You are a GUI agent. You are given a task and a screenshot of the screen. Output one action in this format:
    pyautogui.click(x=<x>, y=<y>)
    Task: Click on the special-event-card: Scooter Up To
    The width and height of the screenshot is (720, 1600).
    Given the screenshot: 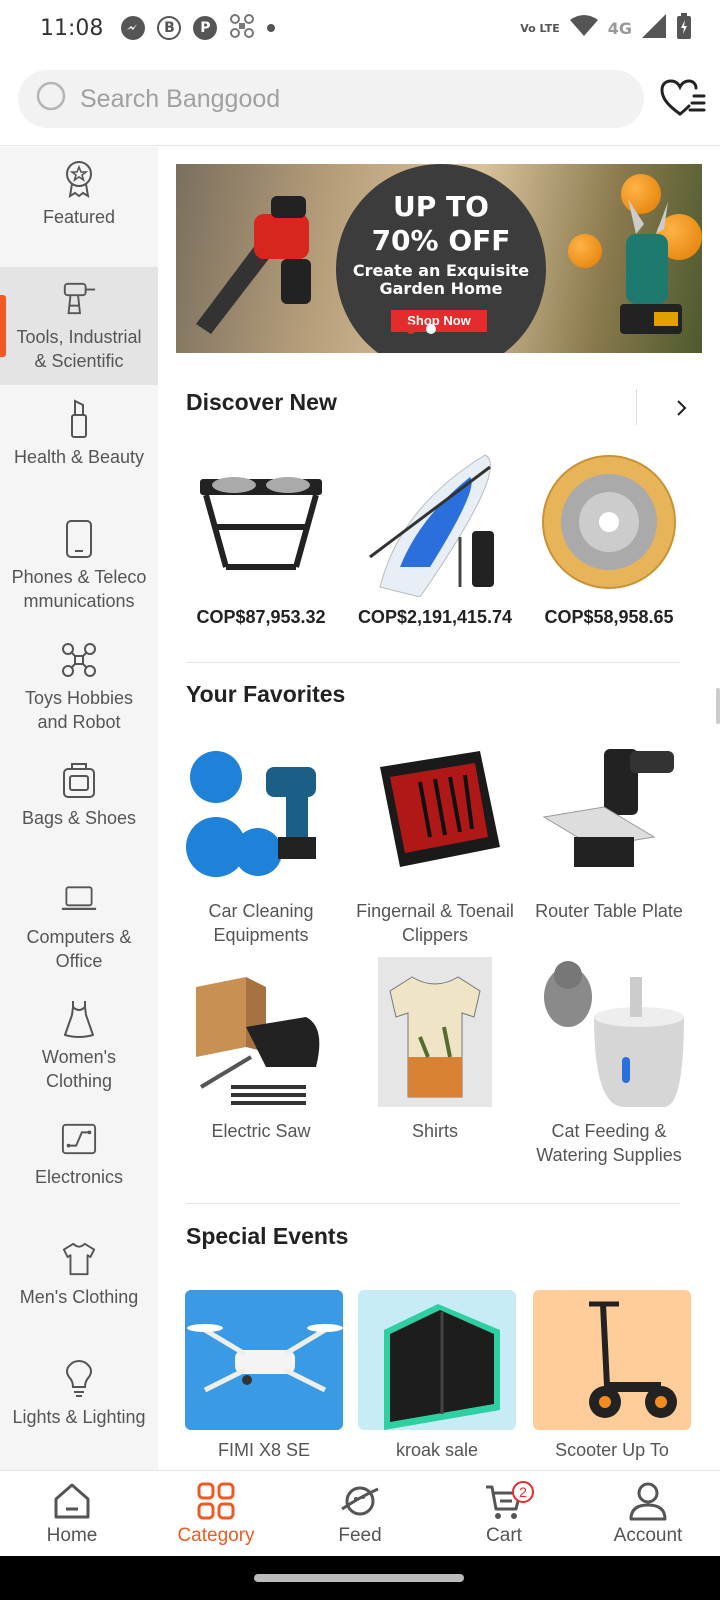 What is the action you would take?
    pyautogui.click(x=612, y=1375)
    